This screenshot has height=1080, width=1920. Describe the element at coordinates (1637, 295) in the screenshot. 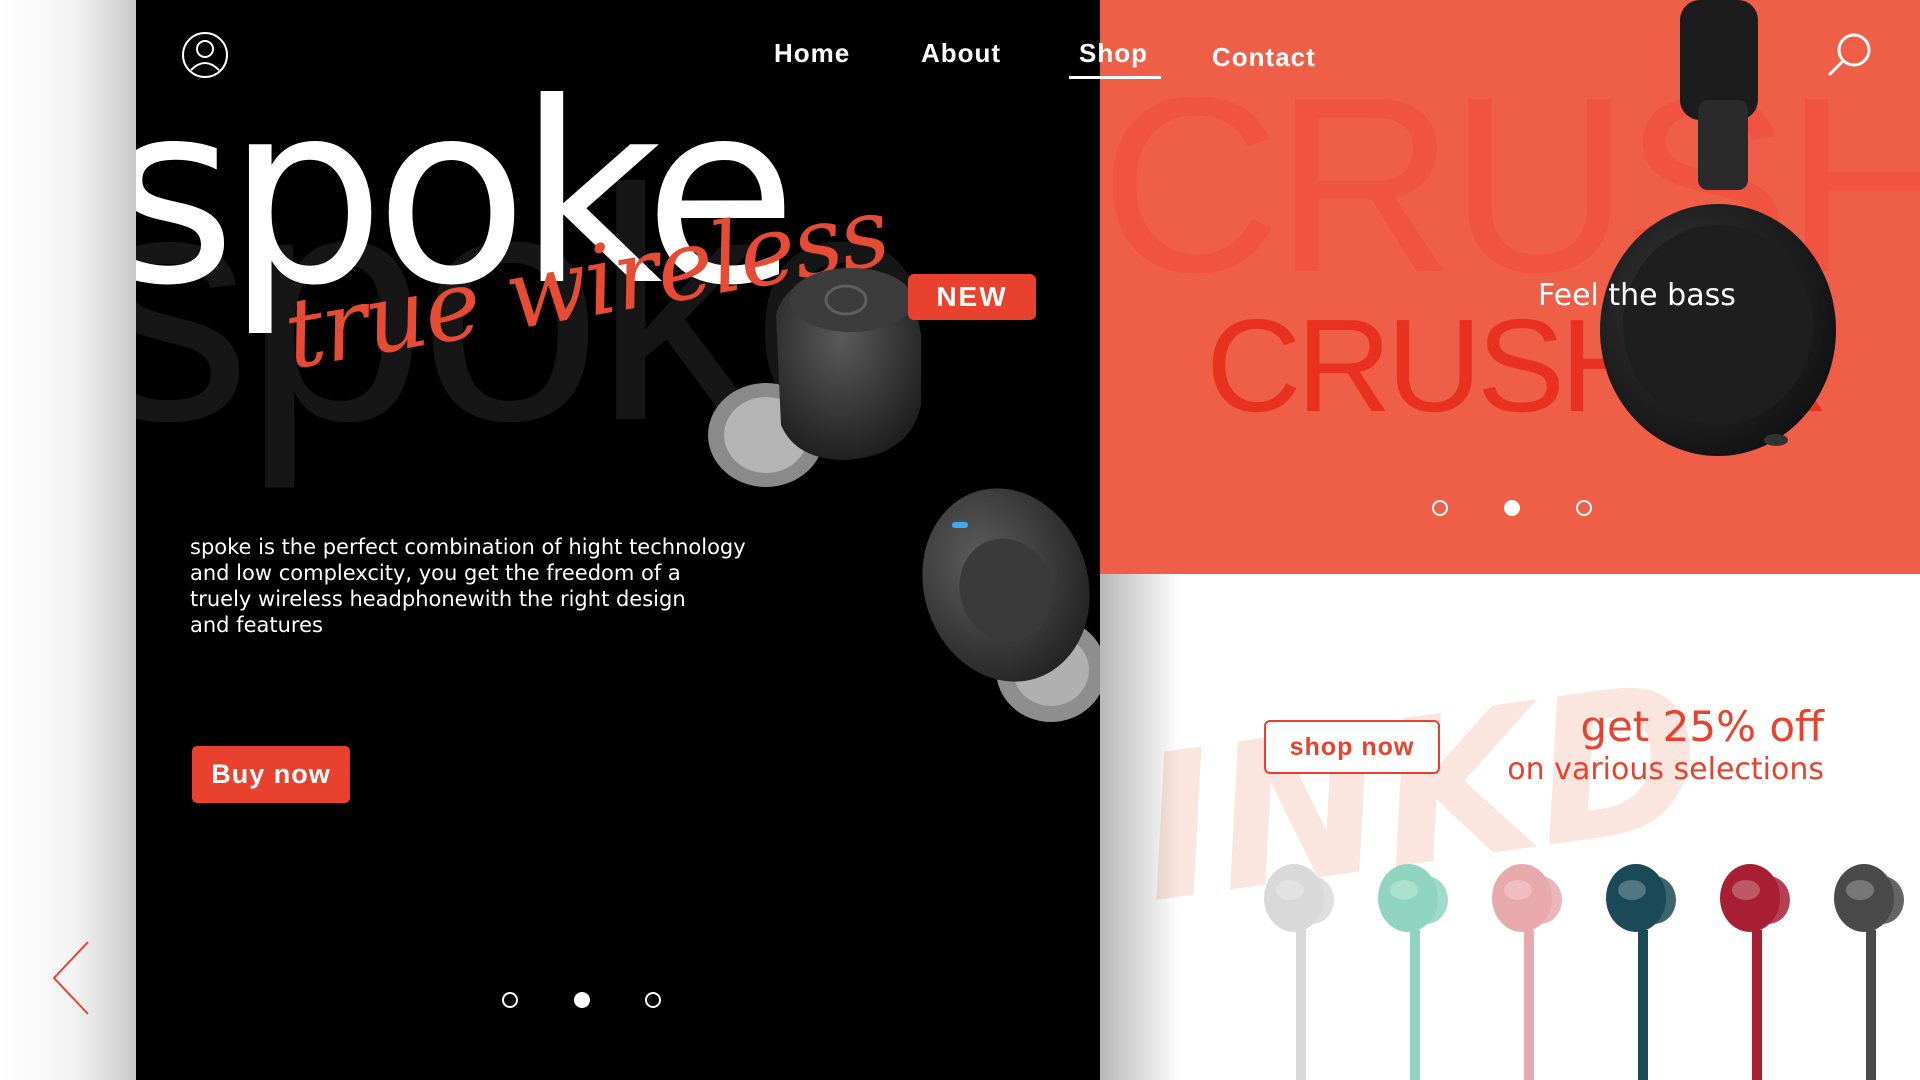

I see `promo-tagline: Feel the bass` at that location.